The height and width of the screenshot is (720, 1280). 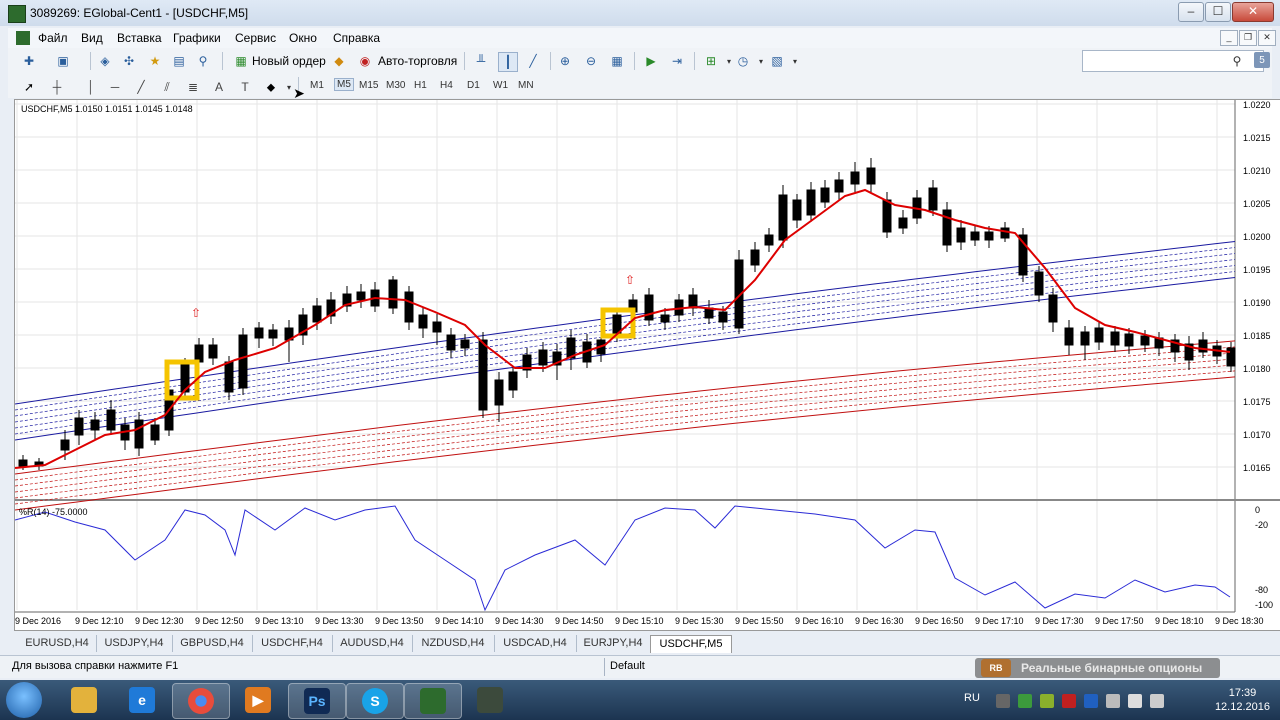 What do you see at coordinates (939, 621) in the screenshot?
I see `time-tick-label: 9 Dec 16:50` at bounding box center [939, 621].